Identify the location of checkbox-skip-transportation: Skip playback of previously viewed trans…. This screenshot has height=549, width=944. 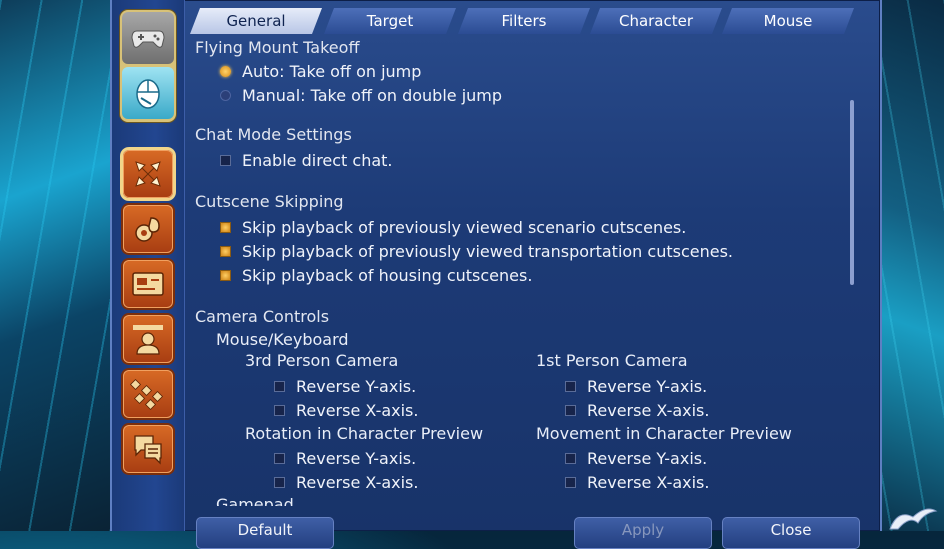
(476, 251).